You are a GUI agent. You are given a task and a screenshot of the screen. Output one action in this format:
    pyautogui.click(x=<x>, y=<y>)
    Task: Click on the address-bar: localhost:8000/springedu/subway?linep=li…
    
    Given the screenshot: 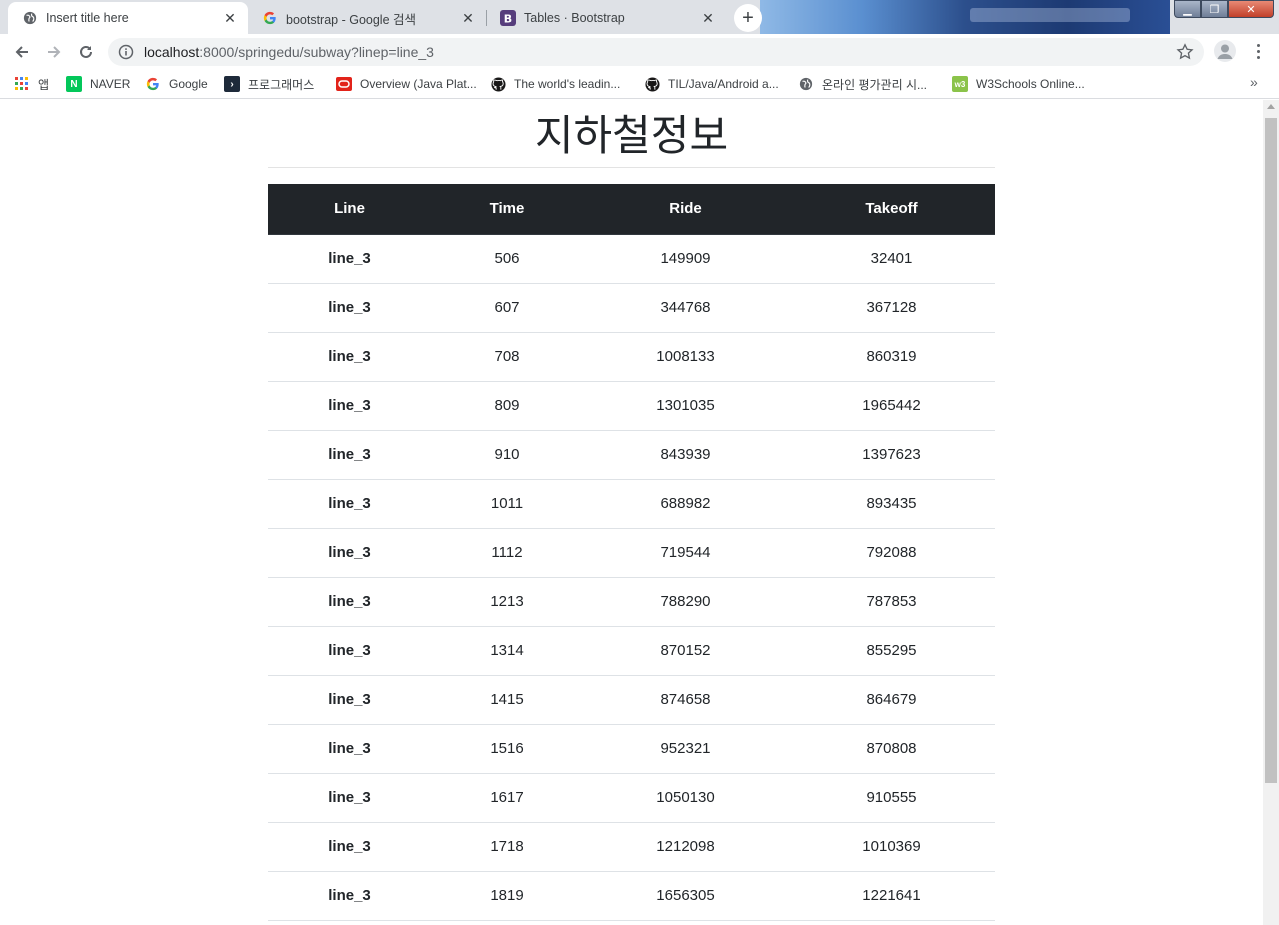 What is the action you would take?
    pyautogui.click(x=656, y=52)
    